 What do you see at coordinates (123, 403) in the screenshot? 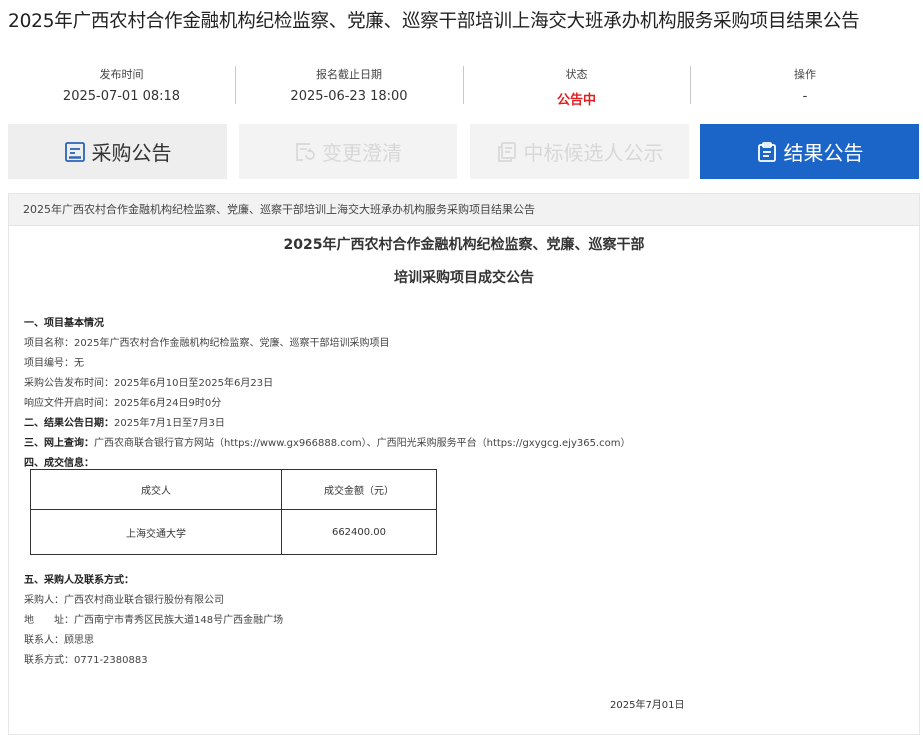
I see `open-time: 响应文件开启时间：2025年6月24日9时0分` at bounding box center [123, 403].